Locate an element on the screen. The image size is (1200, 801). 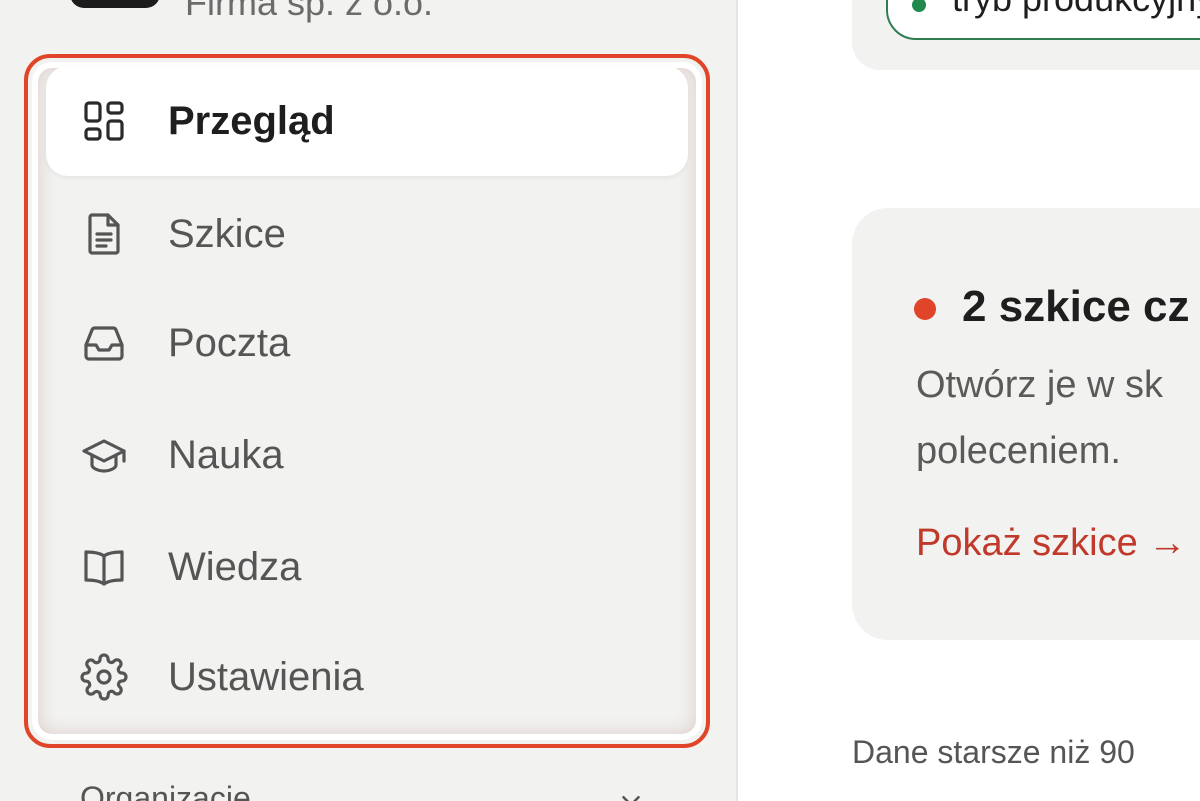
sidebar-item-poczta: Poczta is located at coordinates (367, 343).